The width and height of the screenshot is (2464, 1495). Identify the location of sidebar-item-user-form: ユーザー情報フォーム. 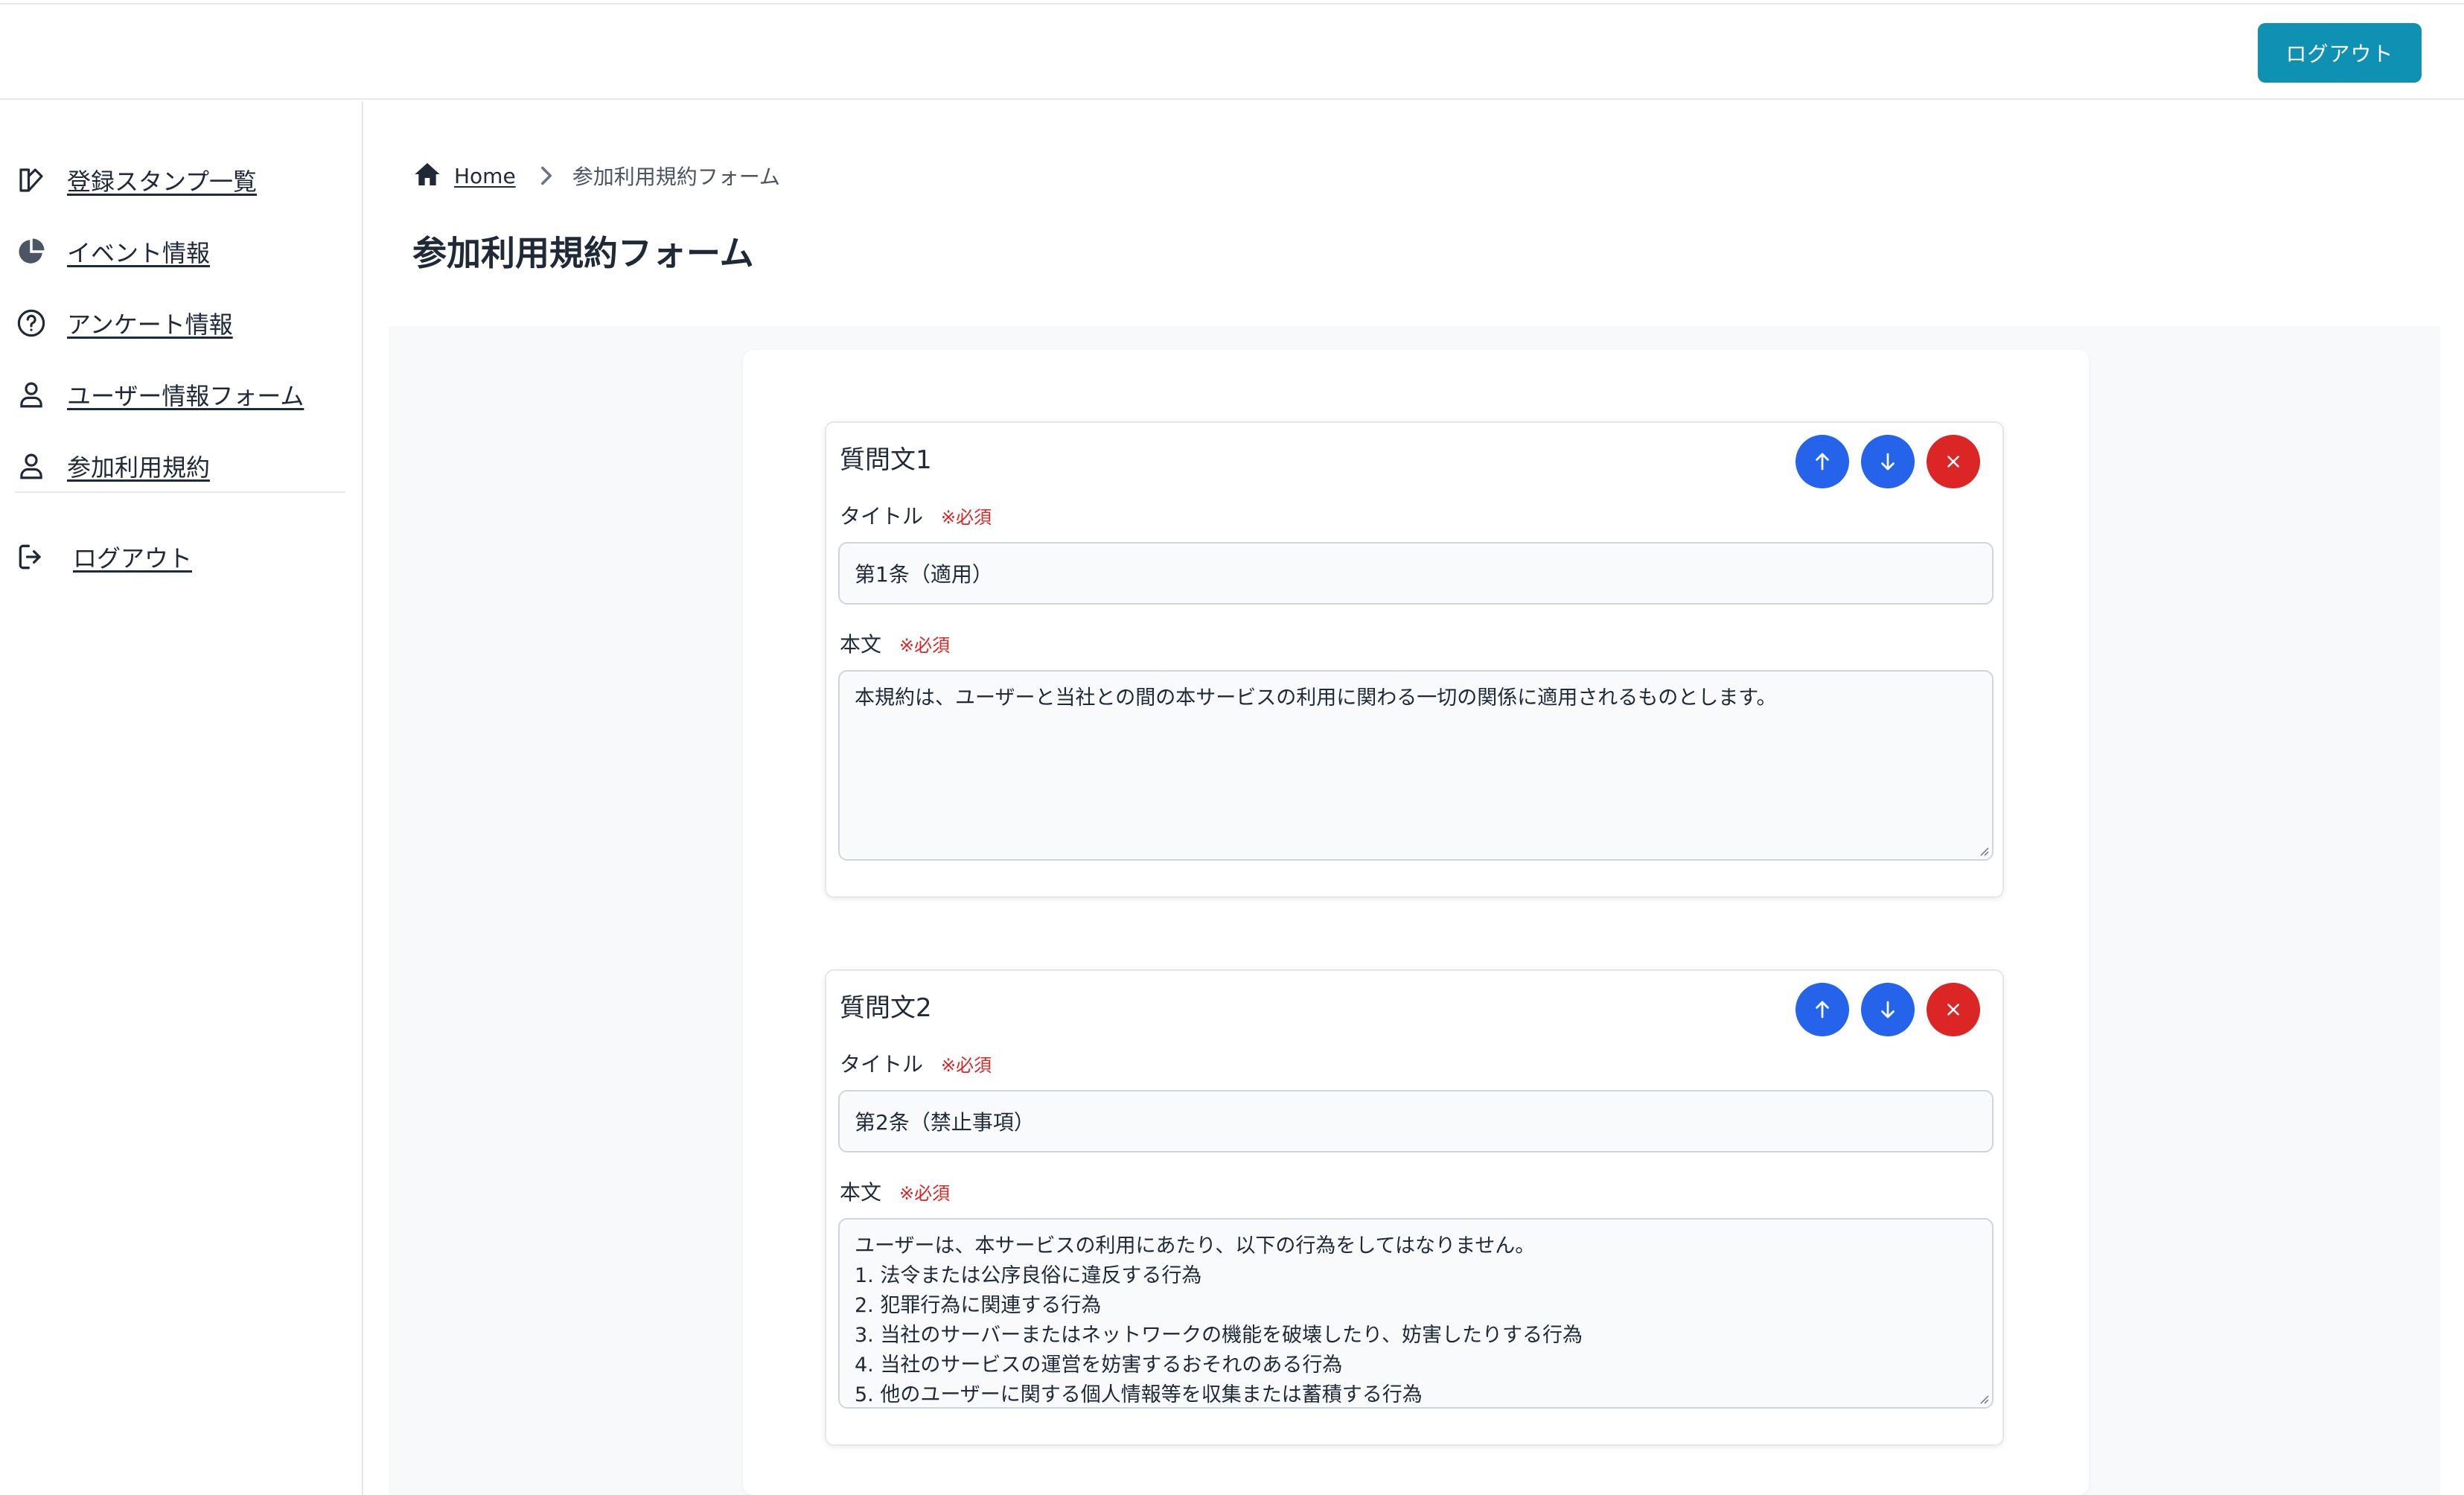
(159, 394).